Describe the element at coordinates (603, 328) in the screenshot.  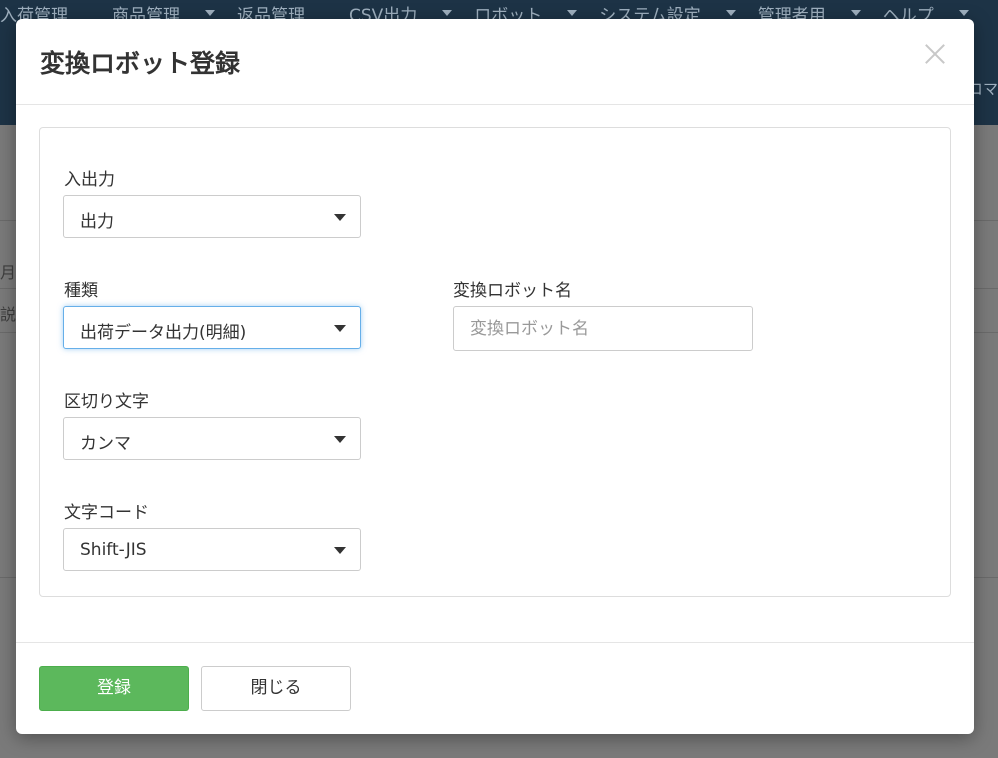
I see `robot-name-input` at that location.